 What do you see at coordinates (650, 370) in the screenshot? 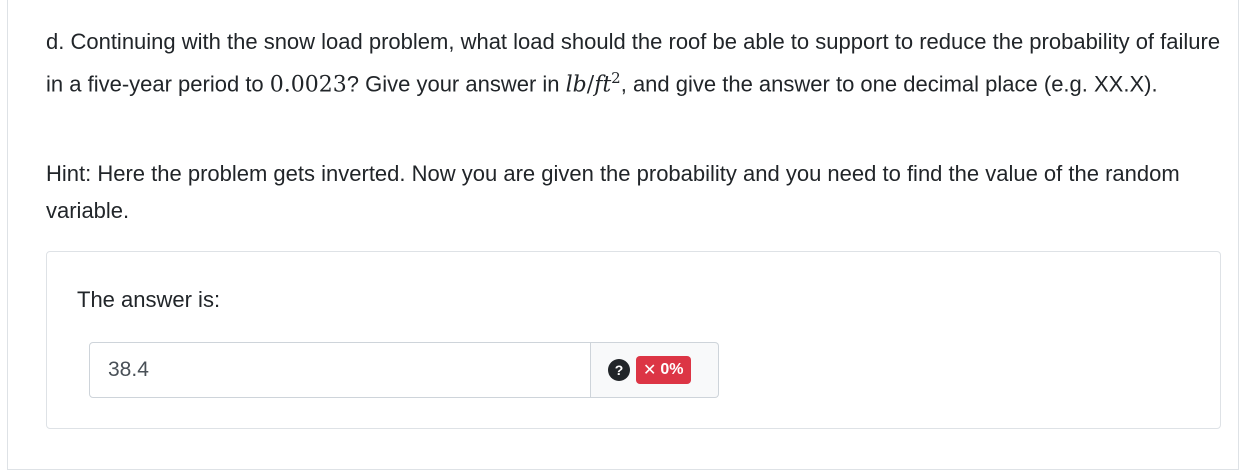
I see `close-icon: ✕` at bounding box center [650, 370].